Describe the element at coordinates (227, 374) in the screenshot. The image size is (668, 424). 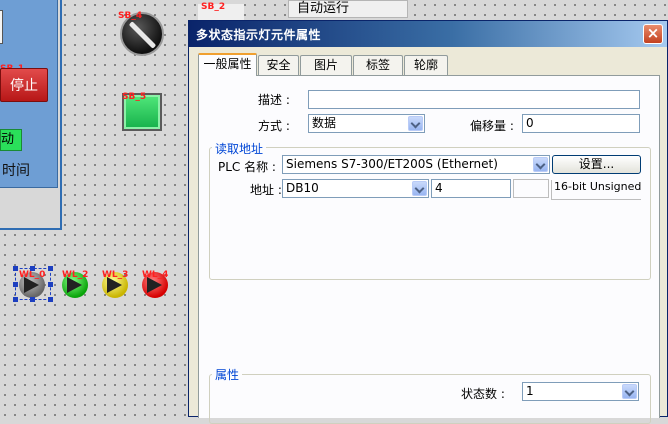
I see `attributes-title: 属性` at that location.